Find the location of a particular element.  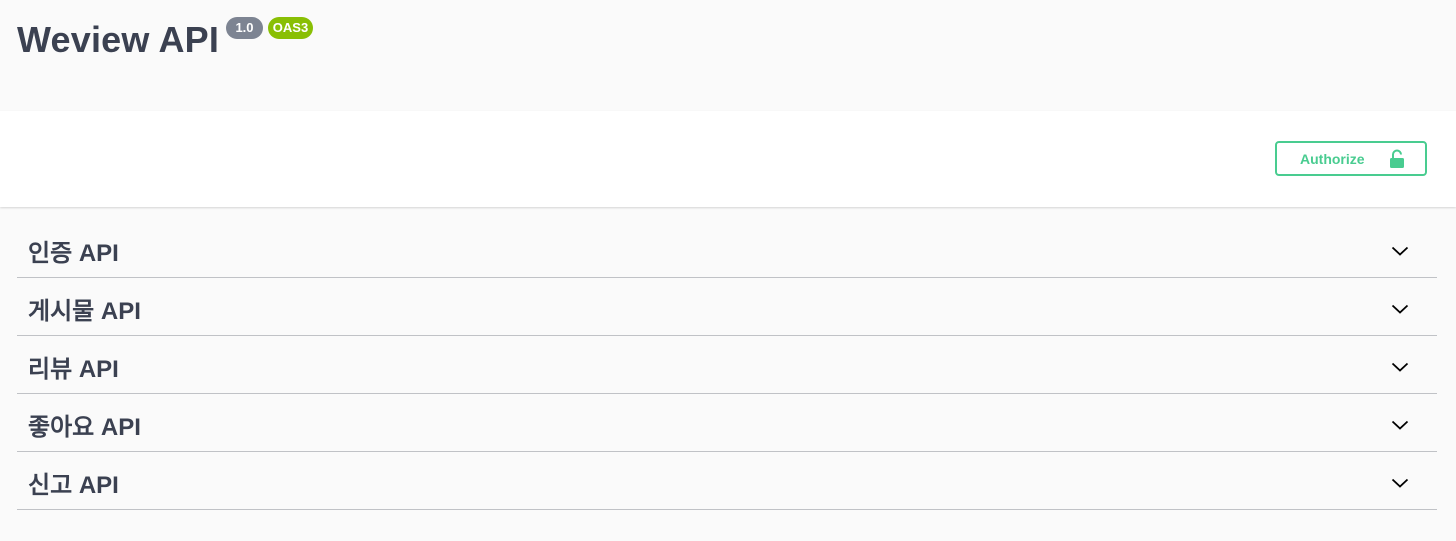

tag-section-reports: 신고 API is located at coordinates (727, 481).